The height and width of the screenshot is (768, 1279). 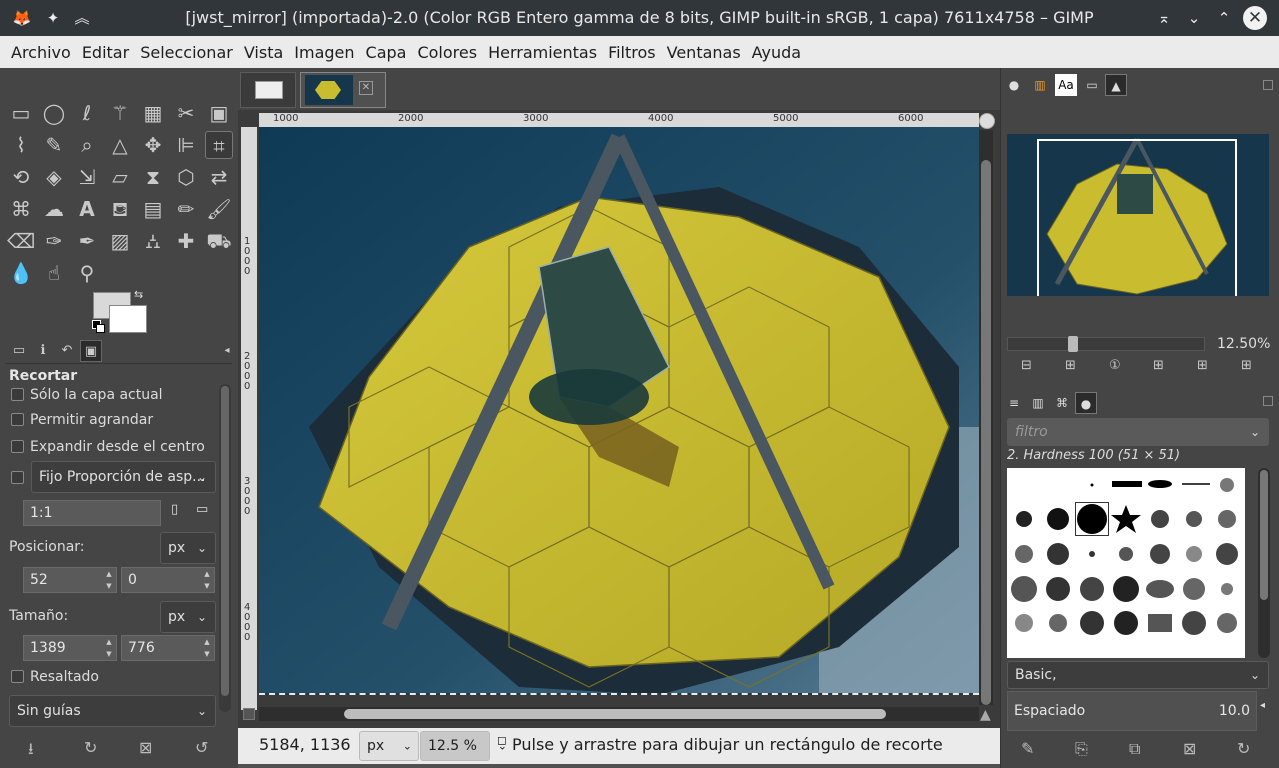 What do you see at coordinates (43, 351) in the screenshot?
I see `device-status-tab-icon: ℹ` at bounding box center [43, 351].